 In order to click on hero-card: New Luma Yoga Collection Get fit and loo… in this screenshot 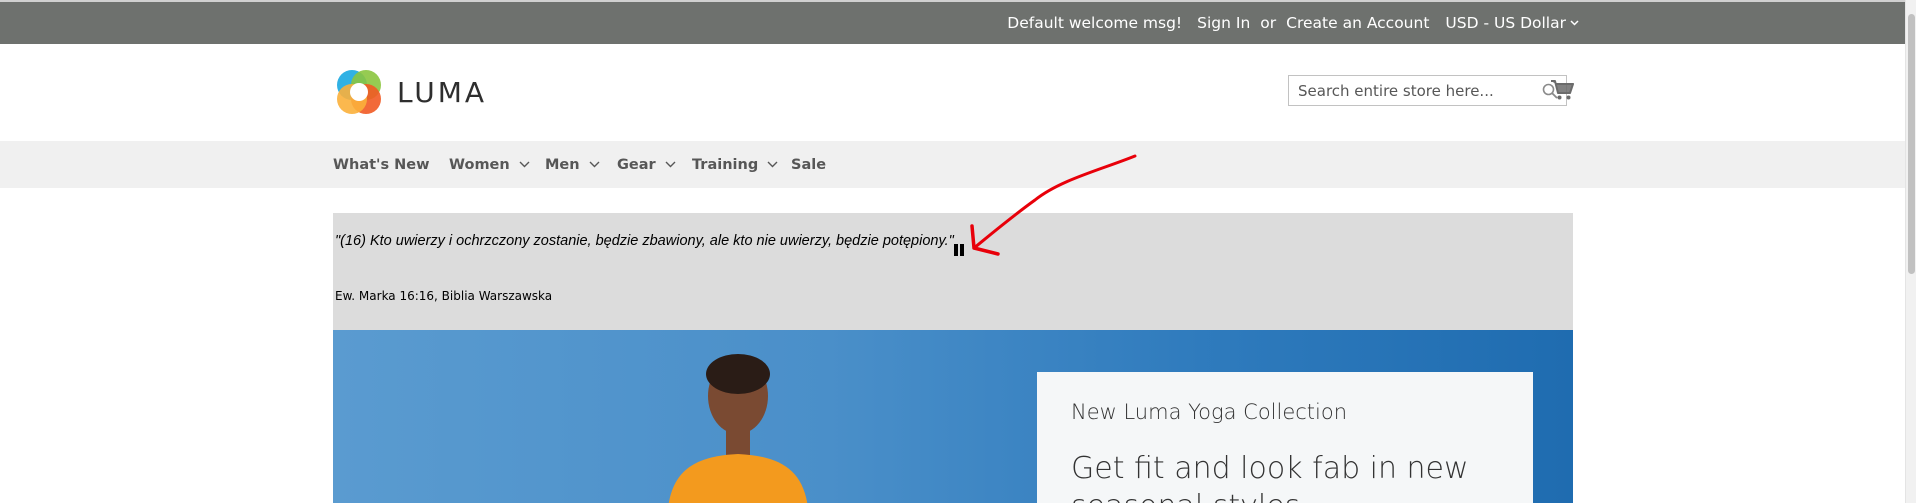, I will do `click(1285, 437)`.